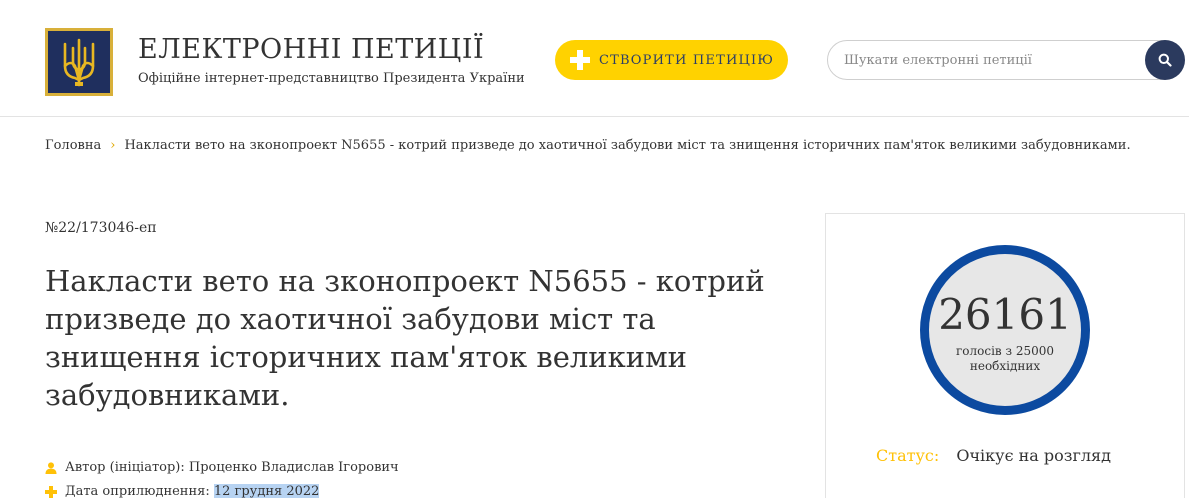 Image resolution: width=1189 pixels, height=498 pixels. What do you see at coordinates (1005, 358) in the screenshot?
I see `votes-caption: голосів з 25000 необхідних` at bounding box center [1005, 358].